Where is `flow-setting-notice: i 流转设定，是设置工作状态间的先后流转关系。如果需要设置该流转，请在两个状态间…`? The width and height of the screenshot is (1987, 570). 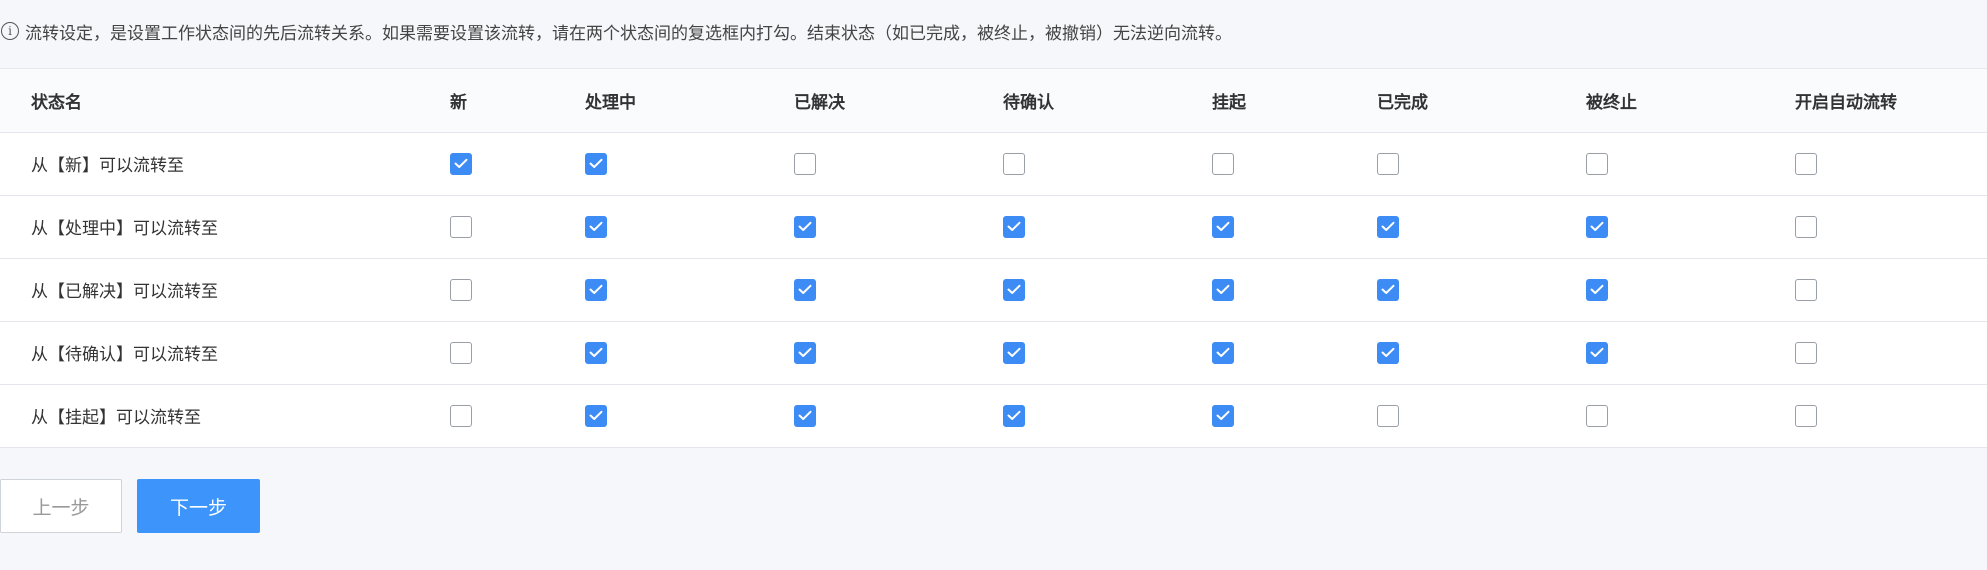 flow-setting-notice: i 流转设定，是设置工作状态间的先后流转关系。如果需要设置该流转，请在两个状态间… is located at coordinates (616, 32).